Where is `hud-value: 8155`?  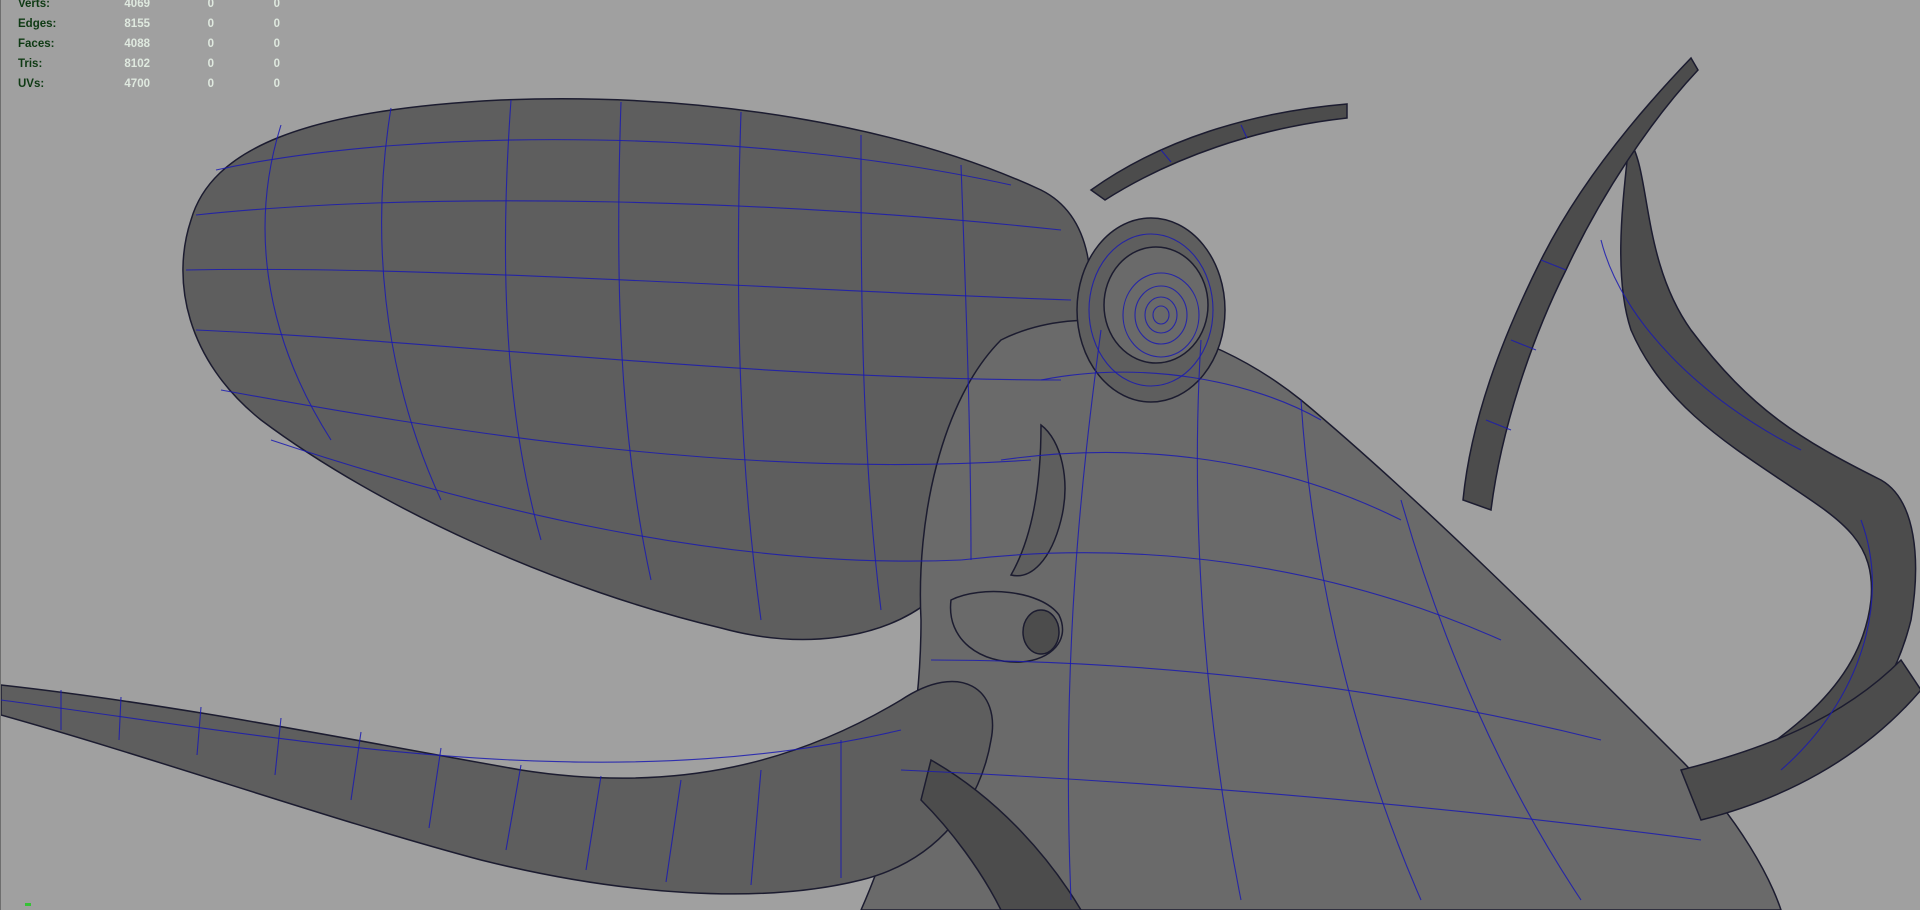 hud-value: 8155 is located at coordinates (137, 24).